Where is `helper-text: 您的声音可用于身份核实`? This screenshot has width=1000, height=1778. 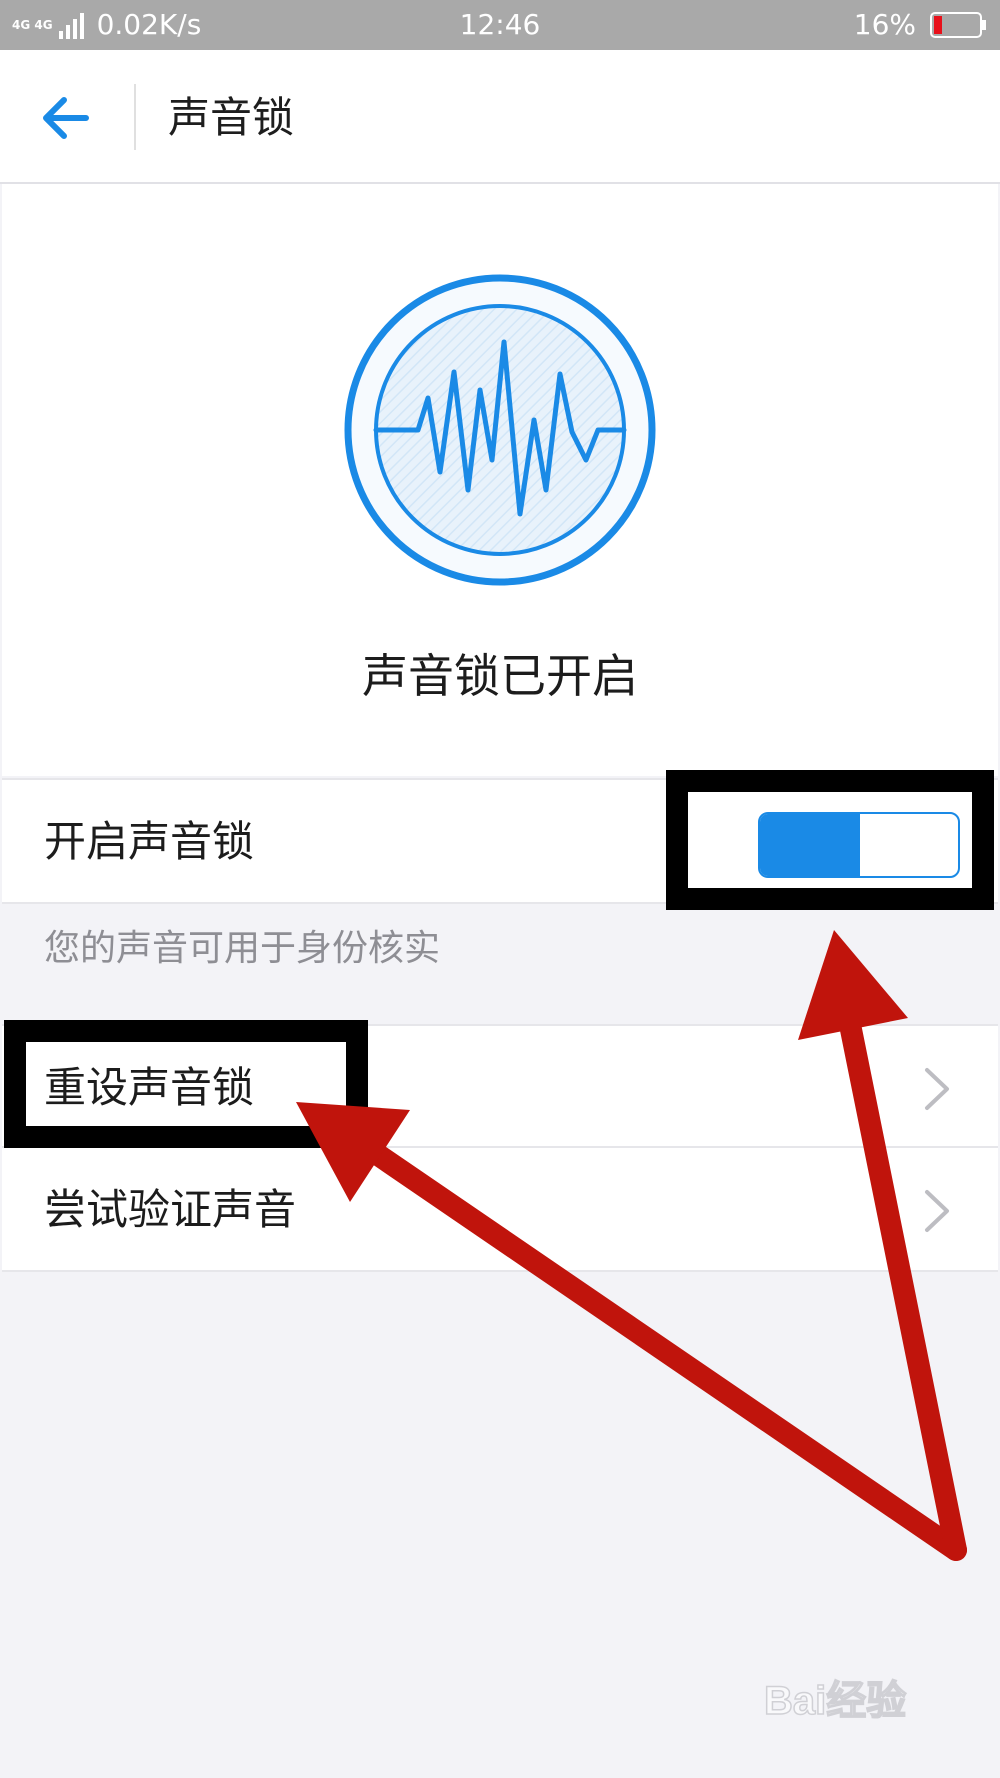
helper-text: 您的声音可用于身份核实 is located at coordinates (242, 948).